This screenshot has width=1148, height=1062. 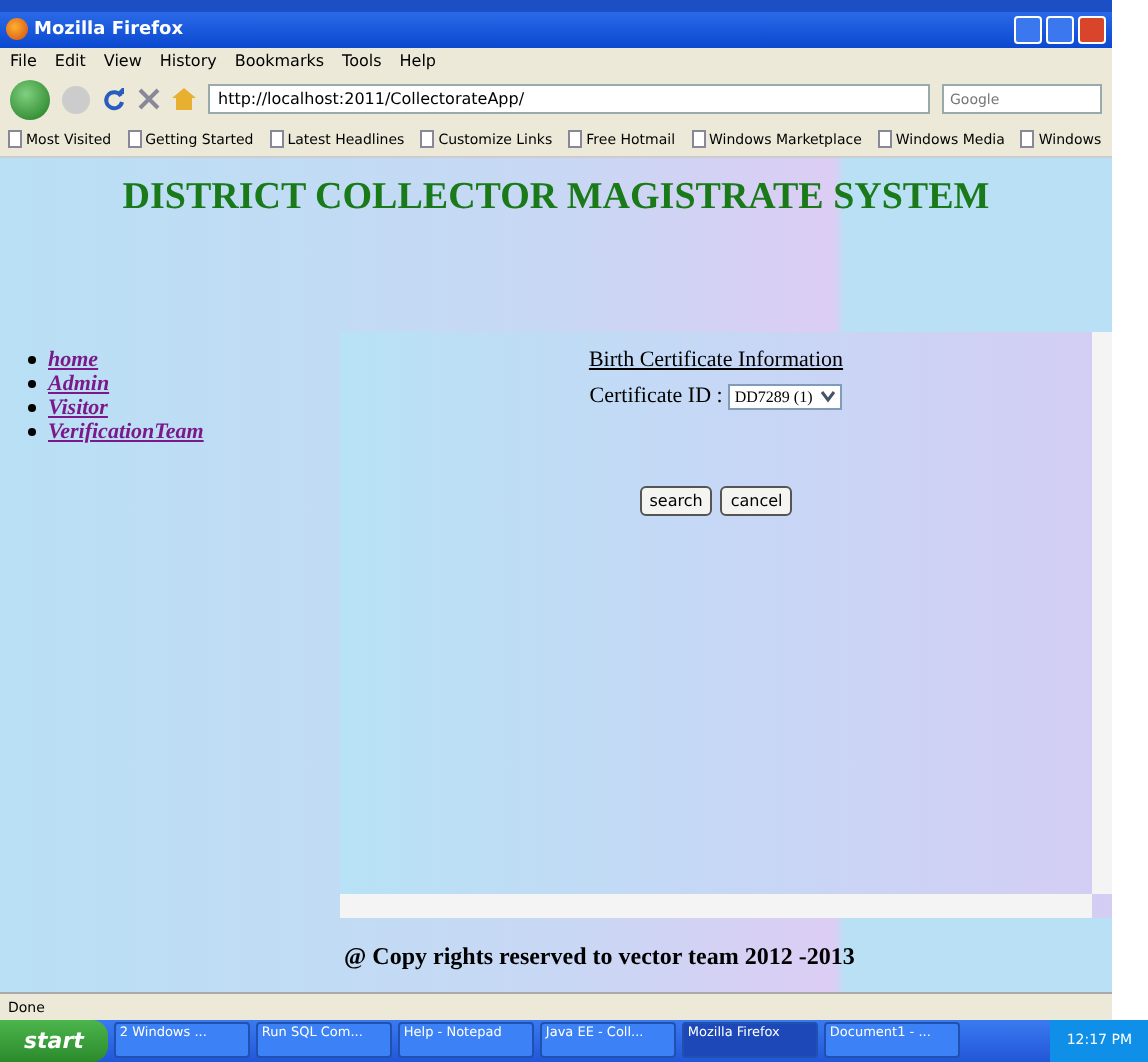 What do you see at coordinates (556, 944) in the screenshot?
I see `copyright-footer: @ Copy rights reserved to vector team 2012 -2013` at bounding box center [556, 944].